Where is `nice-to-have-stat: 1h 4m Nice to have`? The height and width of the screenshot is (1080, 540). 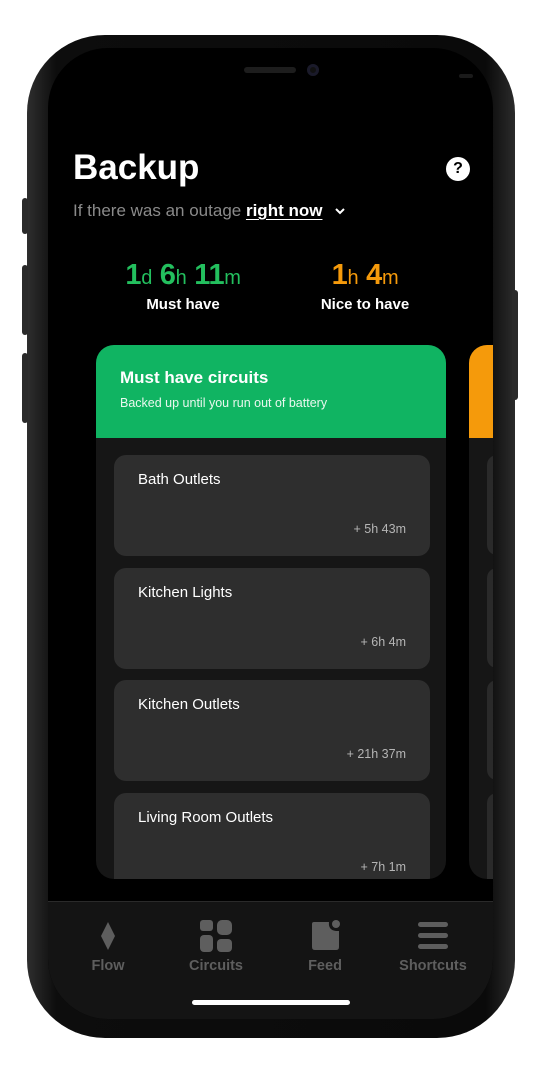 nice-to-have-stat: 1h 4m Nice to have is located at coordinates (365, 286).